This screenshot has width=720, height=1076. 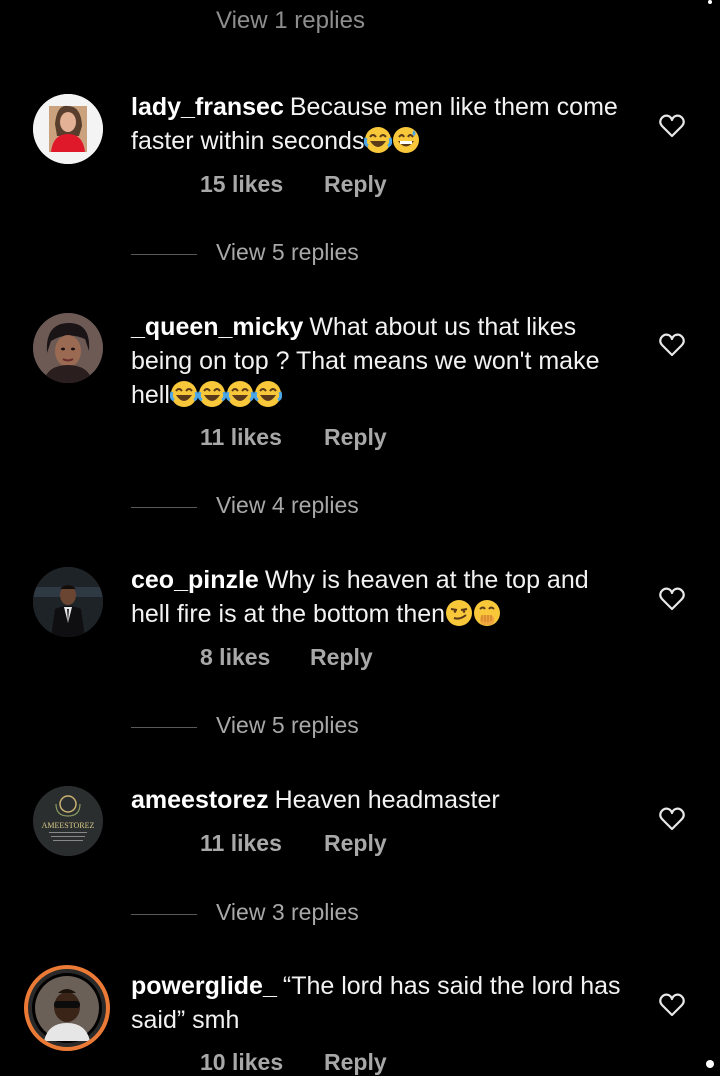 I want to click on comment-text: ameestorez Heaven headmaster, so click(x=381, y=800).